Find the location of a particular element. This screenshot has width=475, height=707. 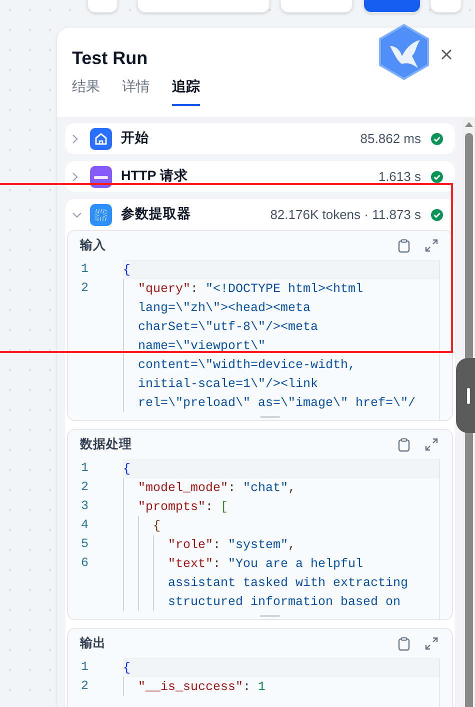

code-line: structured information based on is located at coordinates (281, 601).